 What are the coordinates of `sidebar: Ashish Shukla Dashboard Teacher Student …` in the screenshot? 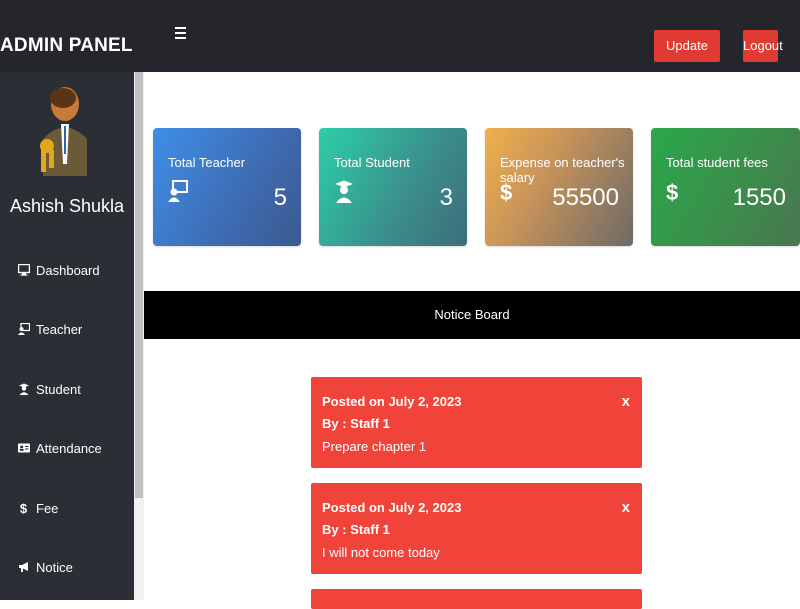 It's located at (67, 336).